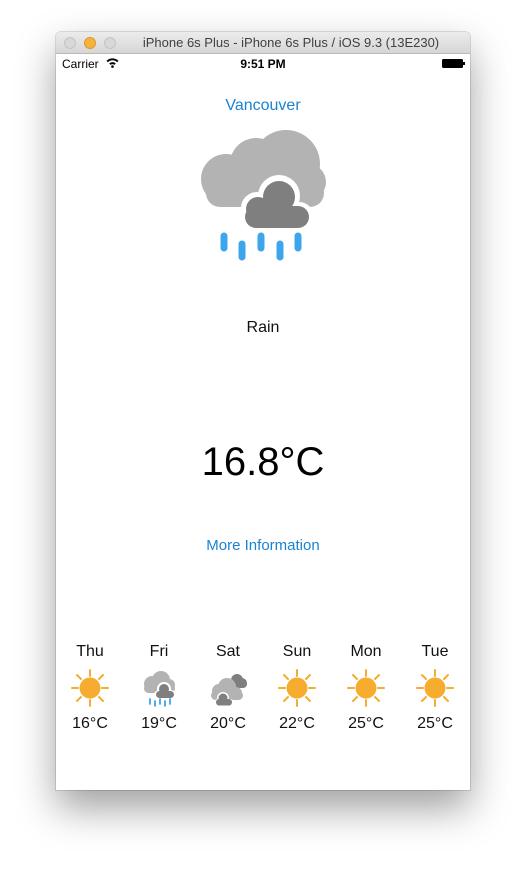 The image size is (526, 870). Describe the element at coordinates (435, 651) in the screenshot. I see `forecast-day-name: Tue` at that location.